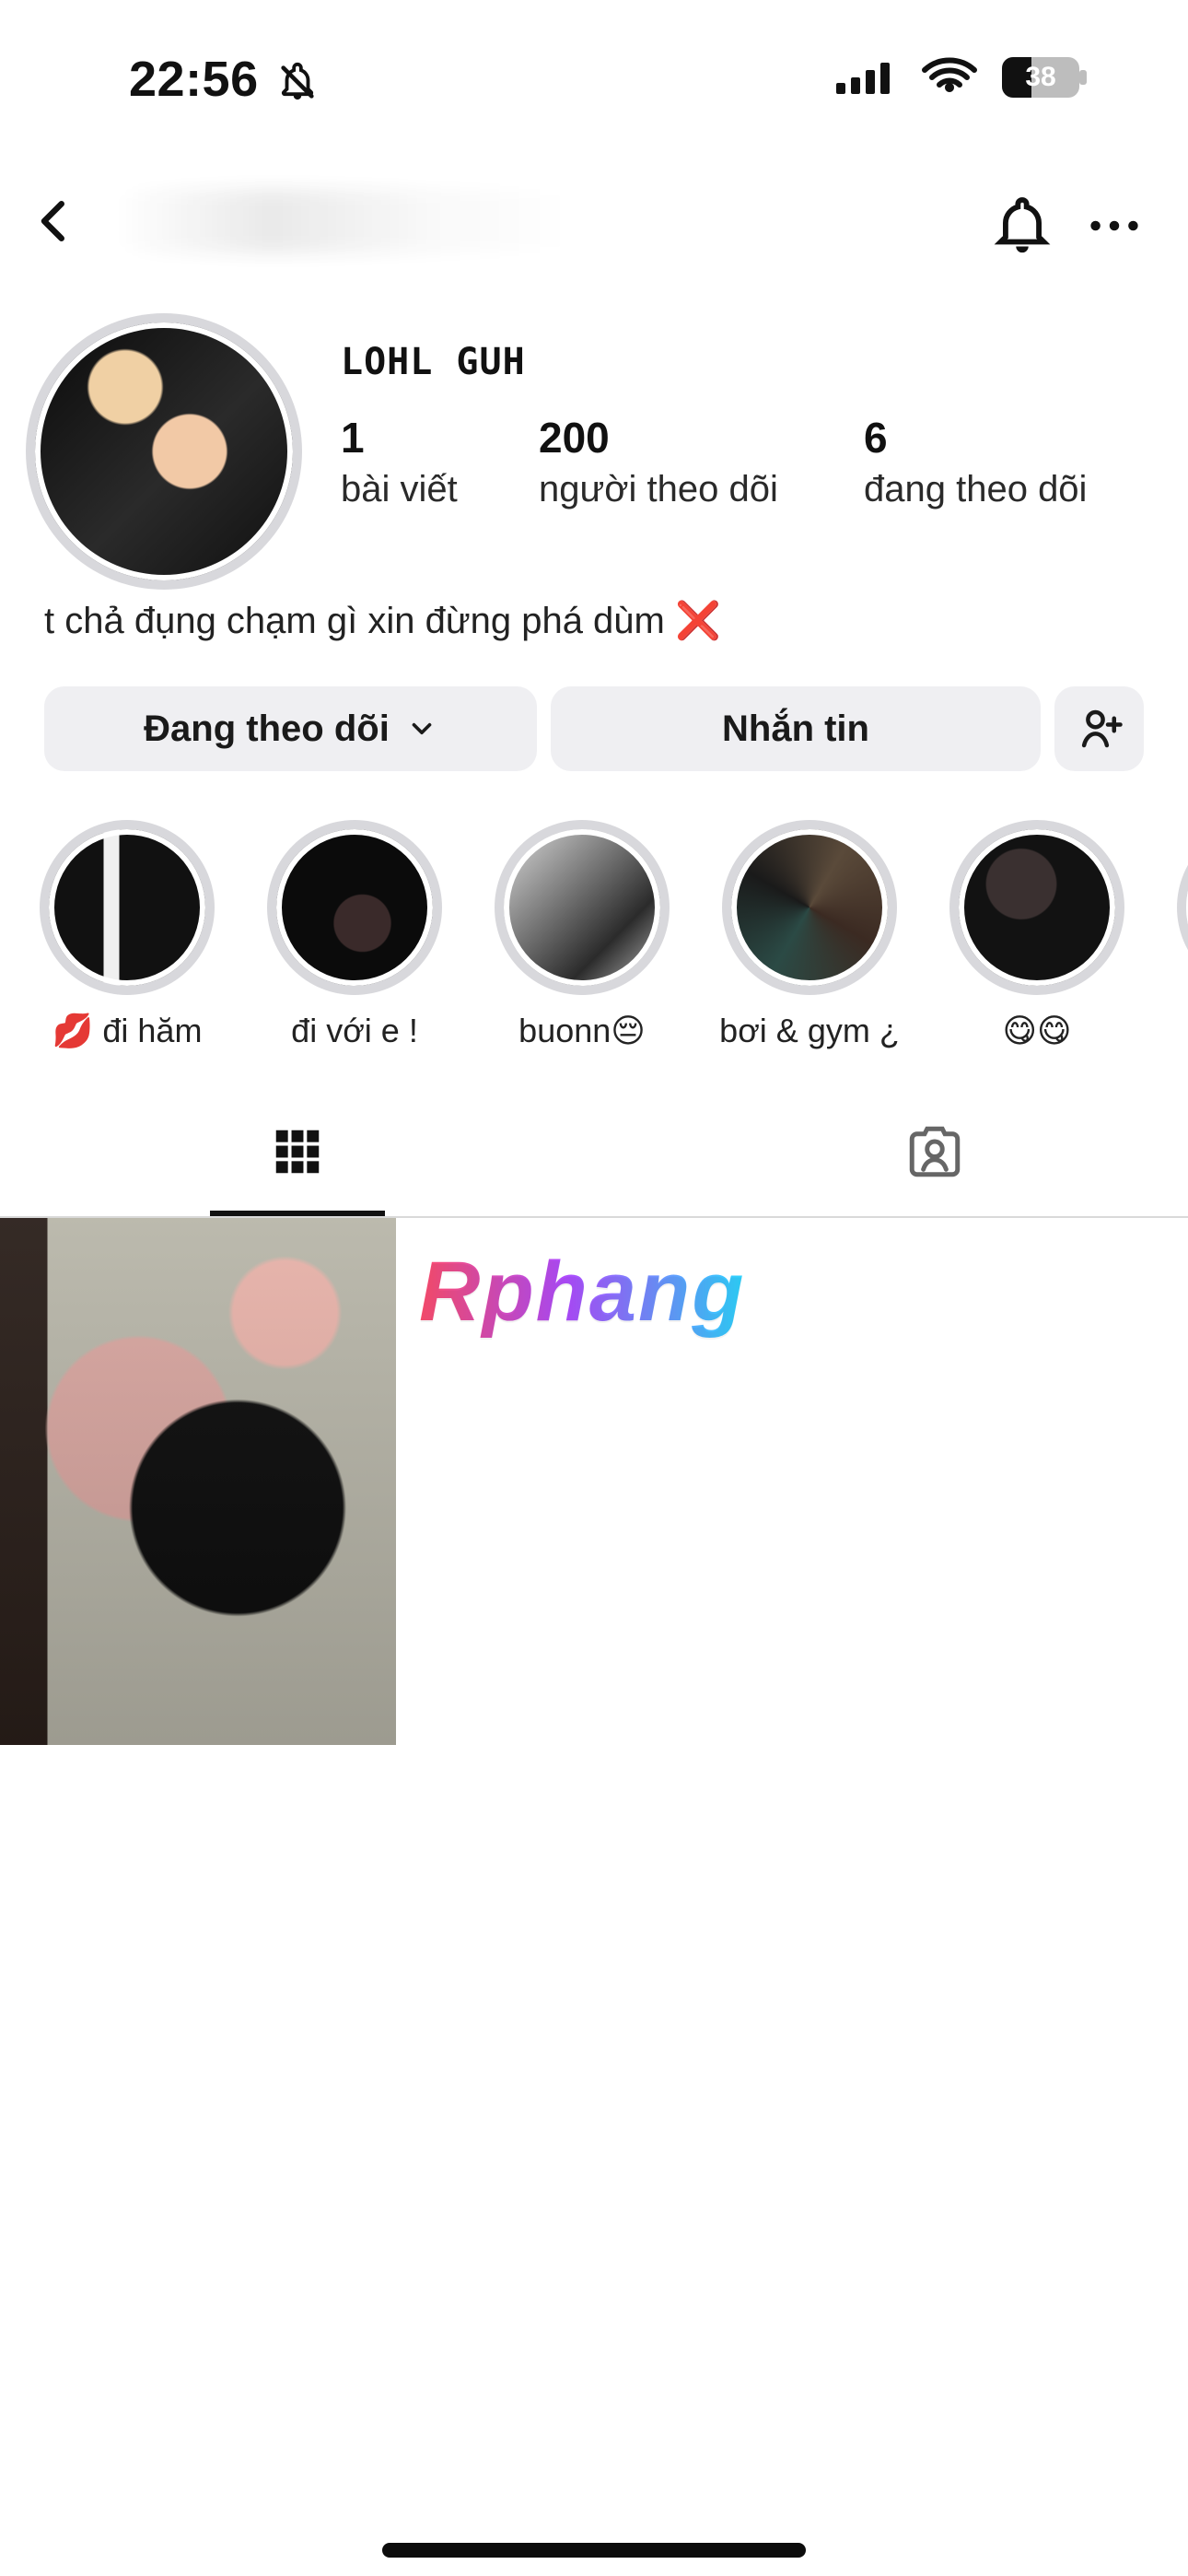 The image size is (1188, 2576). I want to click on message-button-label: Nhắn tin, so click(795, 728).